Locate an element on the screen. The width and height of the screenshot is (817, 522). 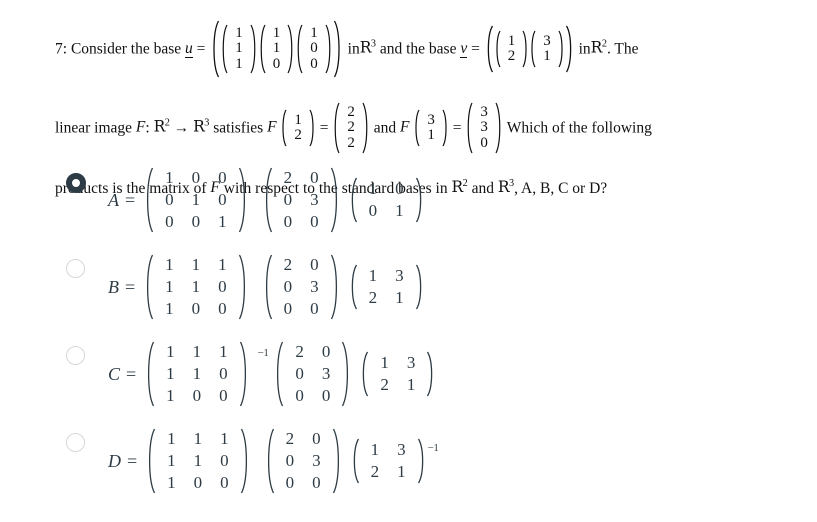
question-number: 7: is located at coordinates (61, 49).